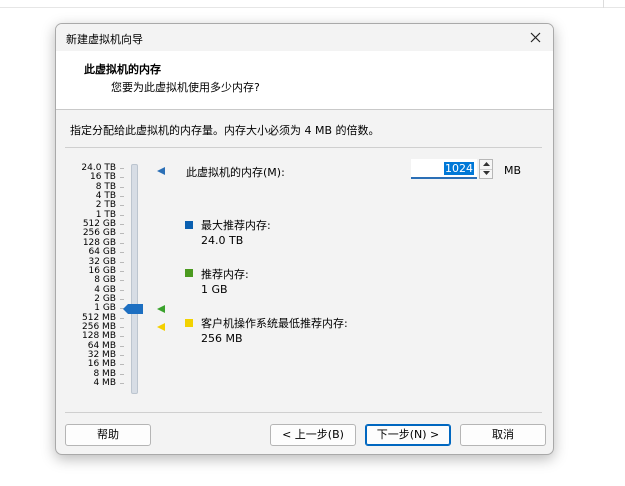 The height and width of the screenshot is (486, 625). What do you see at coordinates (225, 274) in the screenshot?
I see `recommended-title: 推荐内存:` at bounding box center [225, 274].